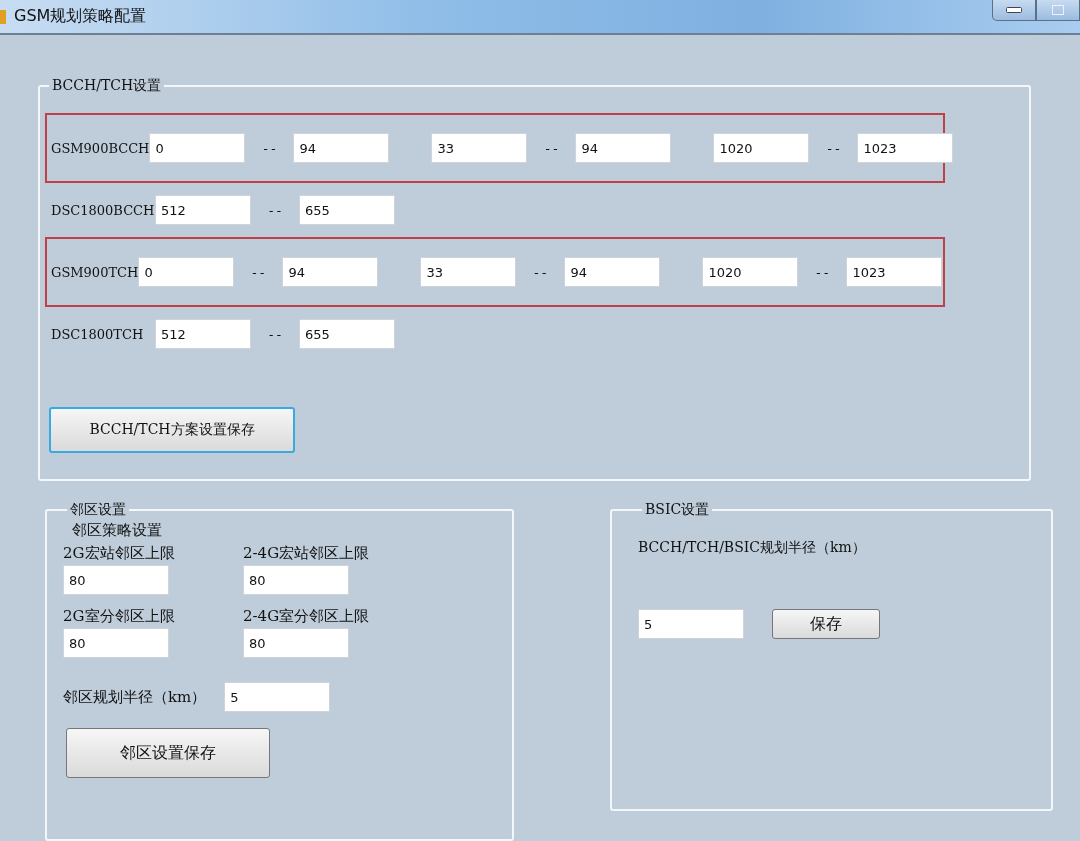 This screenshot has height=841, width=1080. What do you see at coordinates (307, 616) in the screenshot?
I see `field-label: 2-4G室分邻区上限` at bounding box center [307, 616].